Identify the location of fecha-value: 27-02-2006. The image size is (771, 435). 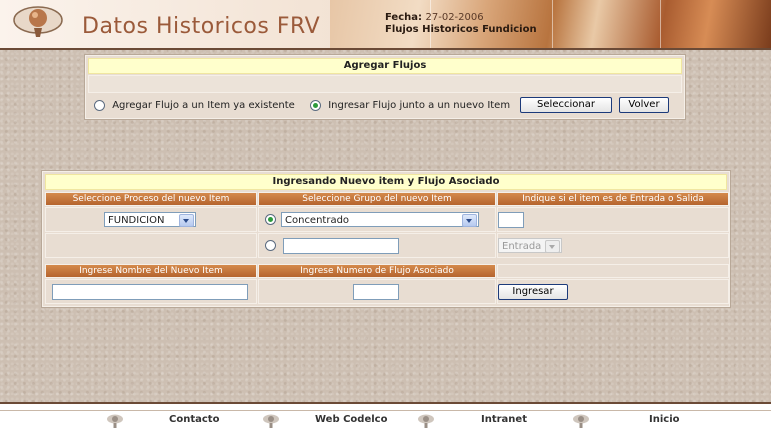
(454, 17).